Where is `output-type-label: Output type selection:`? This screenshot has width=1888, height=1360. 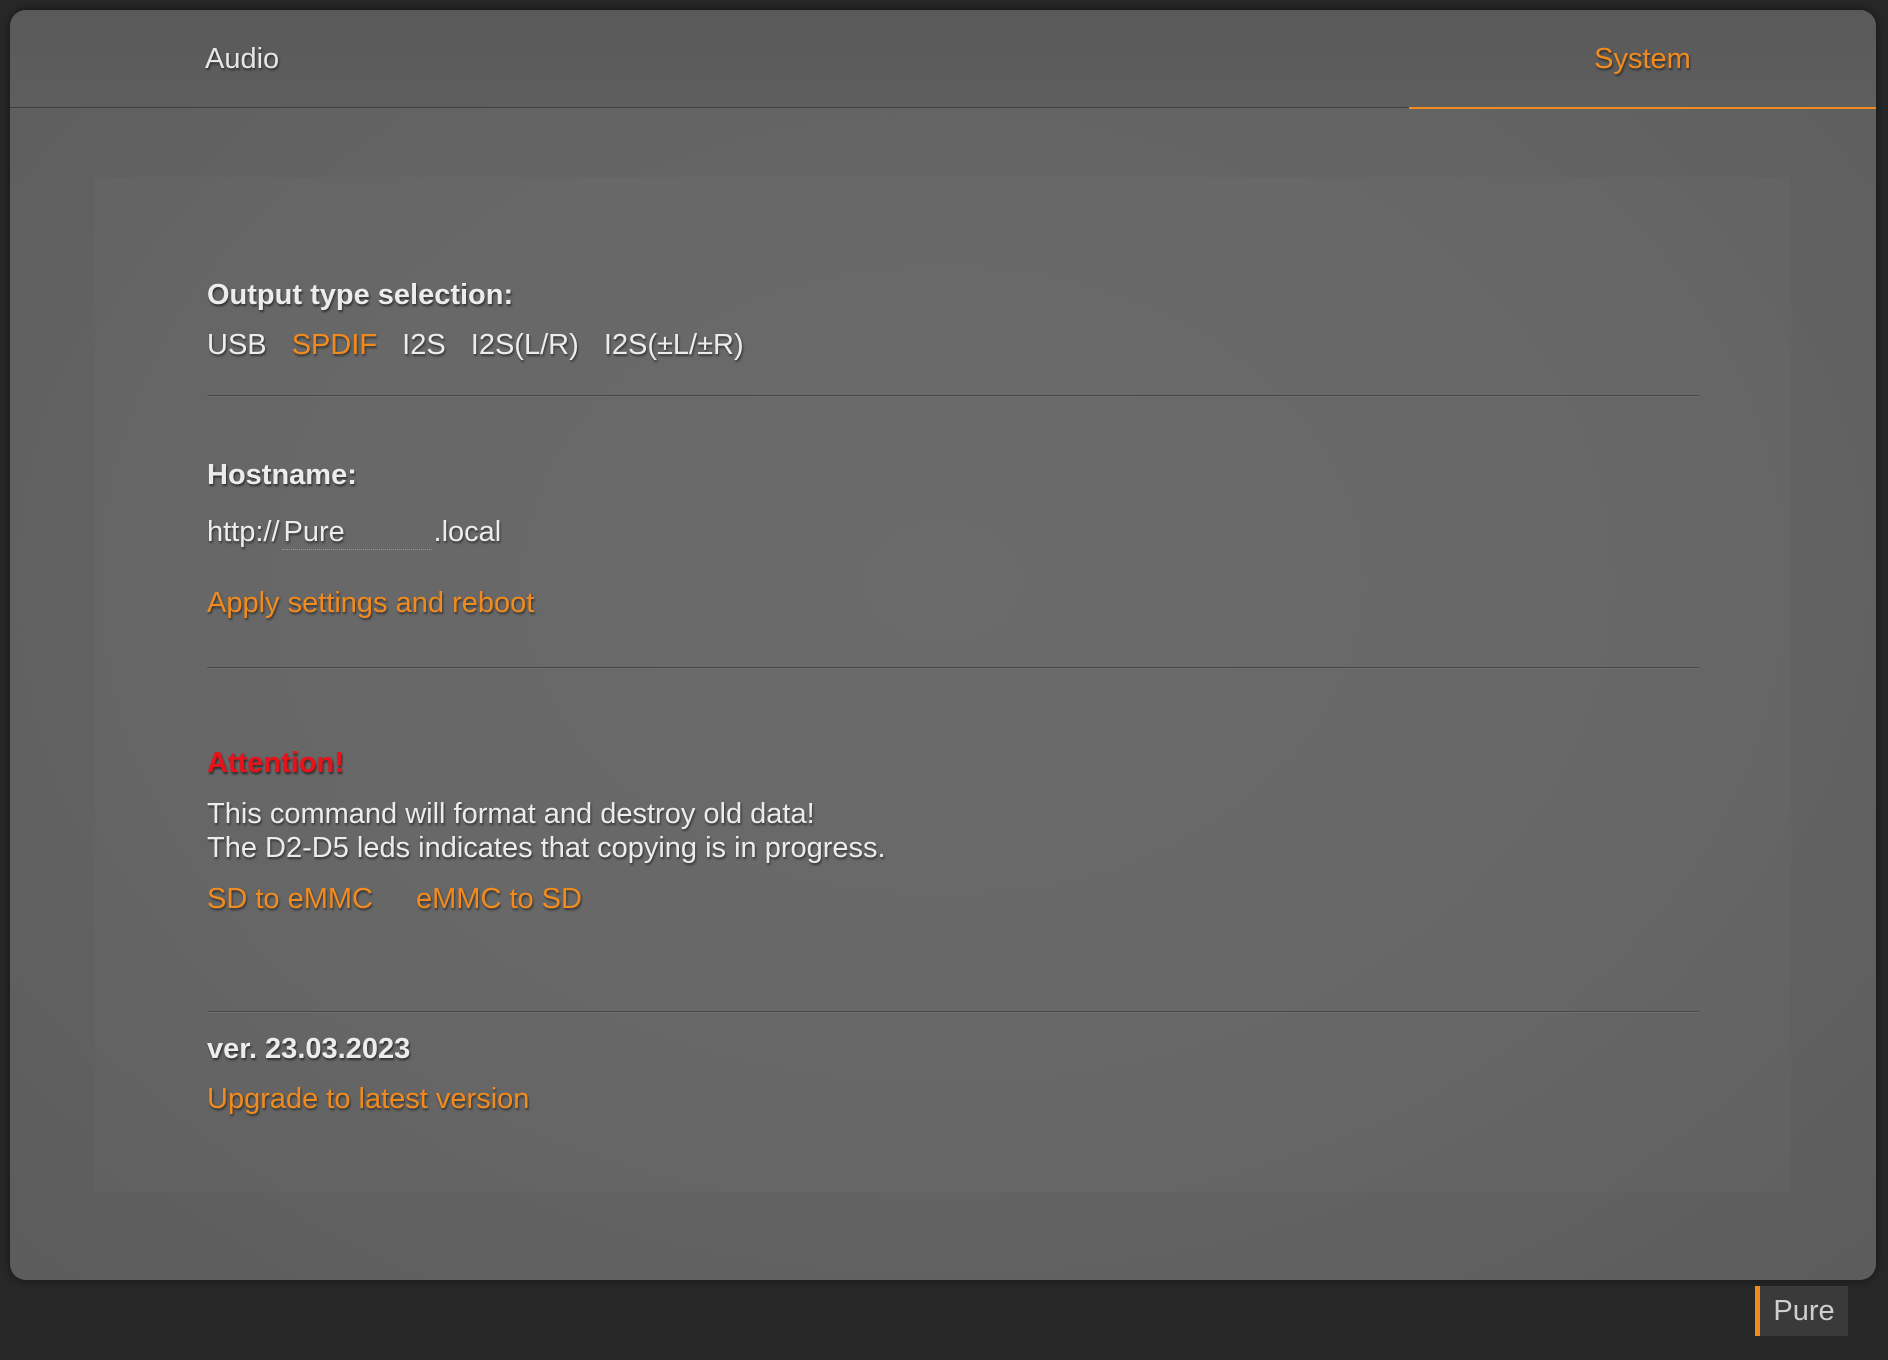
output-type-label: Output type selection: is located at coordinates (360, 295).